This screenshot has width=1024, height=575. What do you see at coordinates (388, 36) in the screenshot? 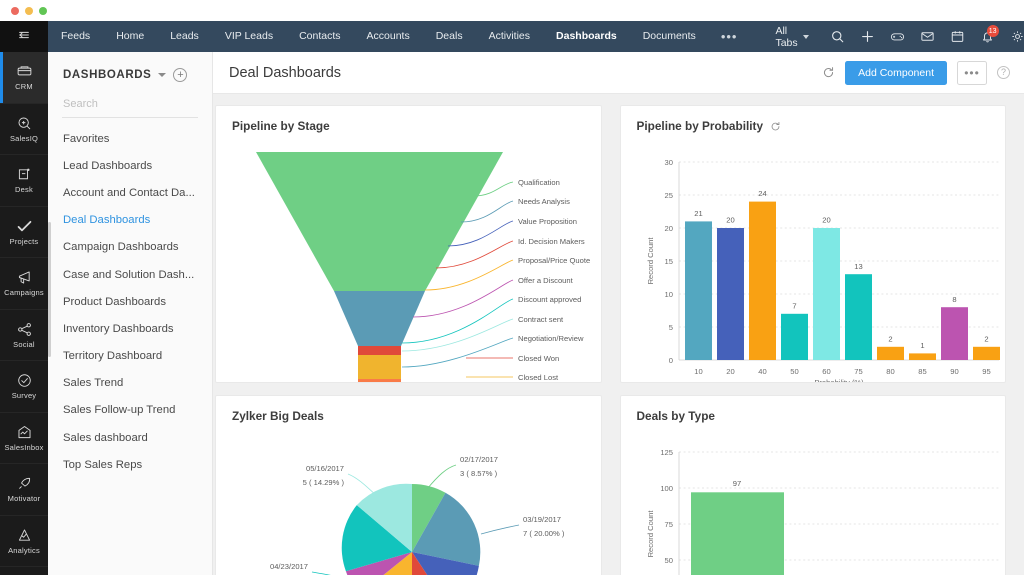
I see `nav-tab-accounts: Accounts` at bounding box center [388, 36].